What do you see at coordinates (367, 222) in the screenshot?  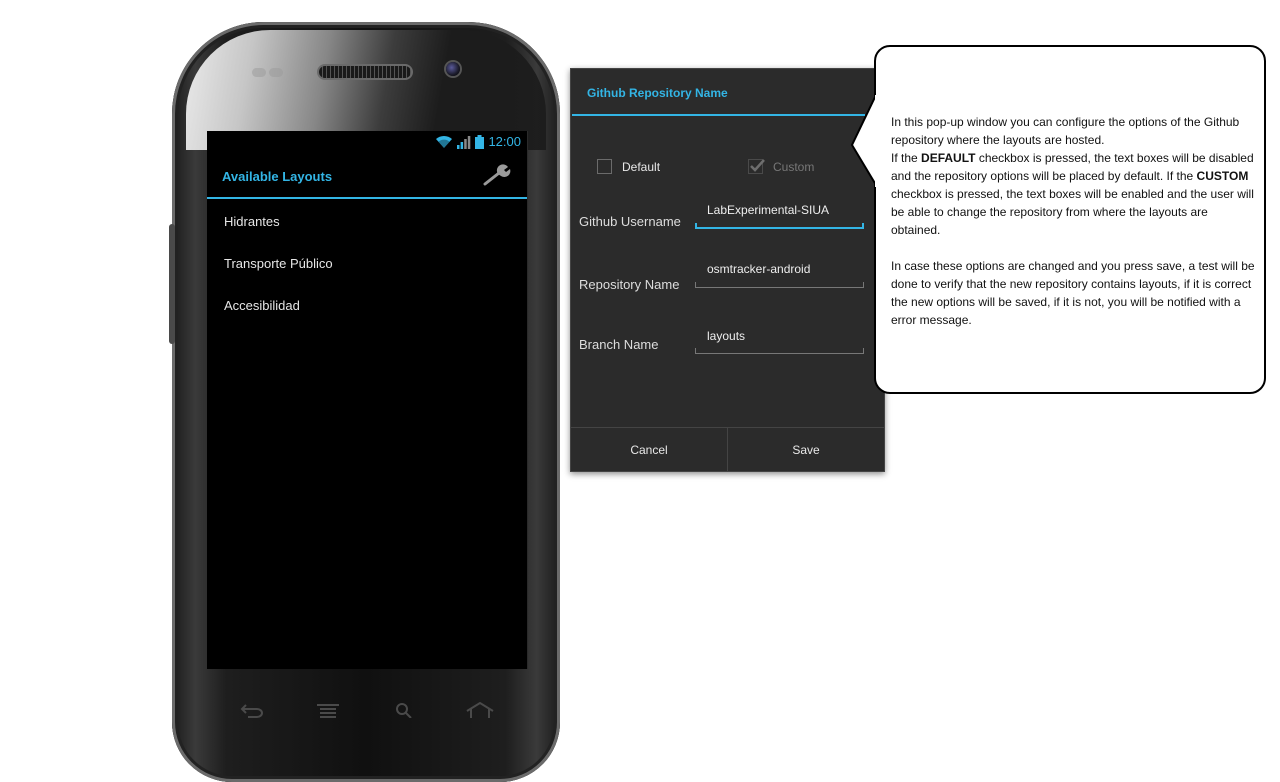 I see `list-item: Hidrantes` at bounding box center [367, 222].